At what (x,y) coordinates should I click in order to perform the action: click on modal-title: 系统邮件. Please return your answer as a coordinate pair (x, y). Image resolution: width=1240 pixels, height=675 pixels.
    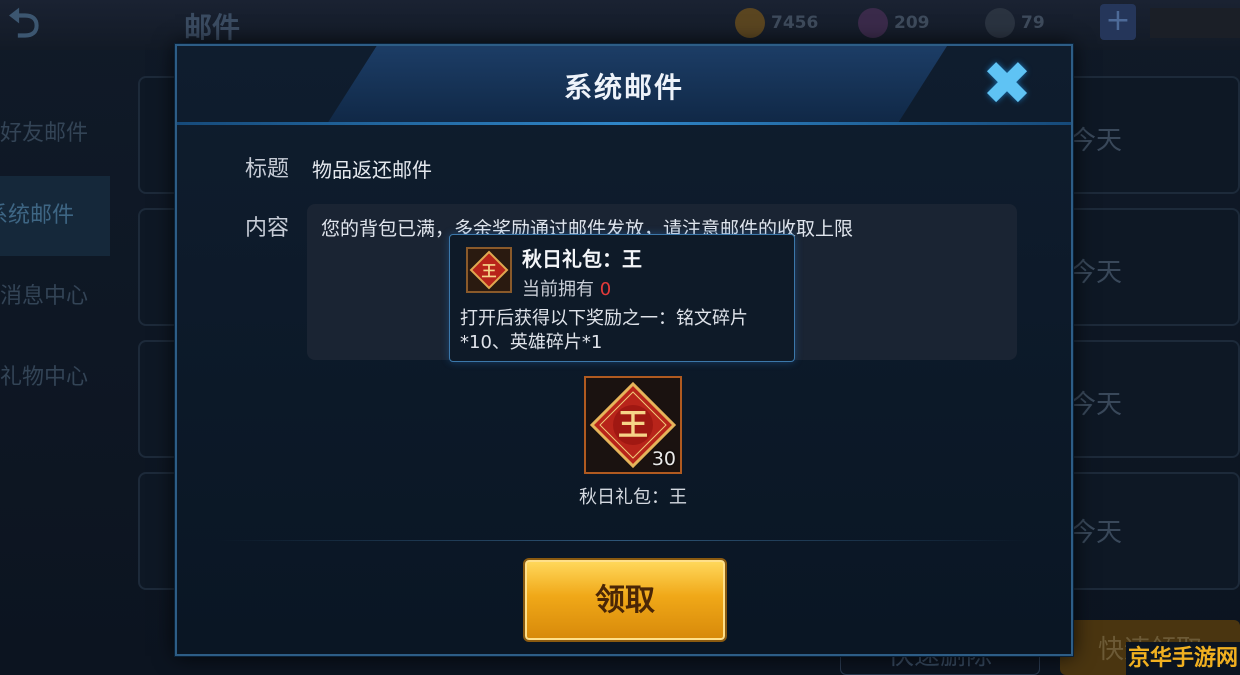
    Looking at the image, I should click on (623, 87).